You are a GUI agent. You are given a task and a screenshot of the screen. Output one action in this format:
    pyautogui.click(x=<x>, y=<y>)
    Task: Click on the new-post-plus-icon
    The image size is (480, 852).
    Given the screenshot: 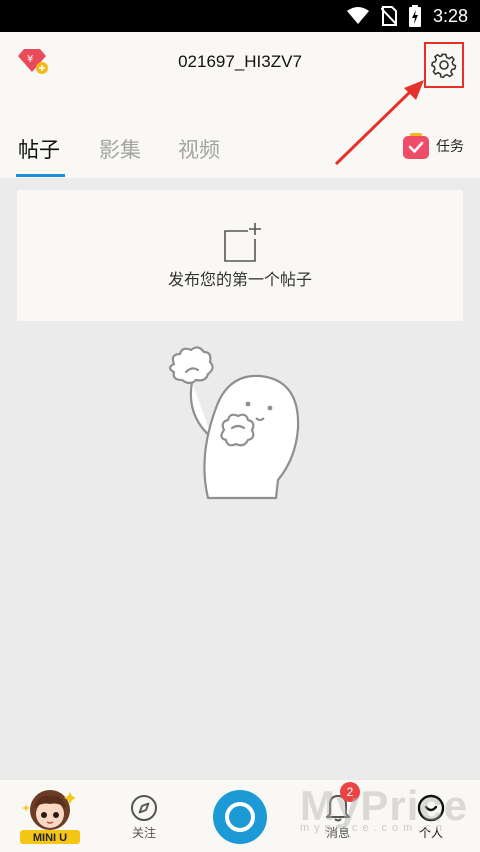 What is the action you would take?
    pyautogui.click(x=242, y=242)
    